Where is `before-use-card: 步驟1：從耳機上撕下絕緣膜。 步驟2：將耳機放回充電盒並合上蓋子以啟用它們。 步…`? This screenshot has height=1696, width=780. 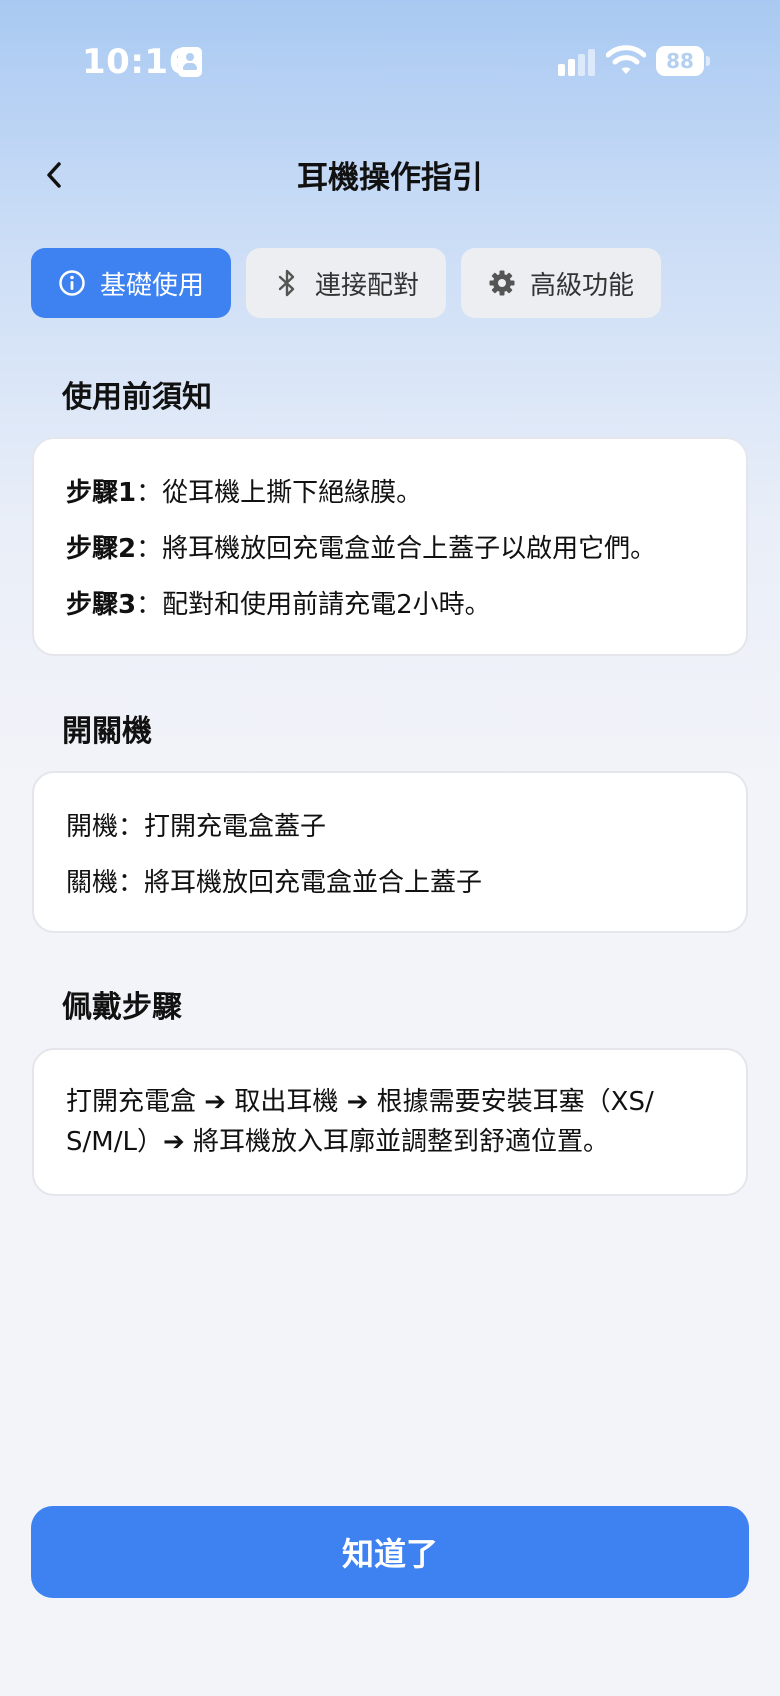 before-use-card: 步驟1：從耳機上撕下絕緣膜。 步驟2：將耳機放回充電盒並合上蓋子以啟用它們。 步… is located at coordinates (390, 546).